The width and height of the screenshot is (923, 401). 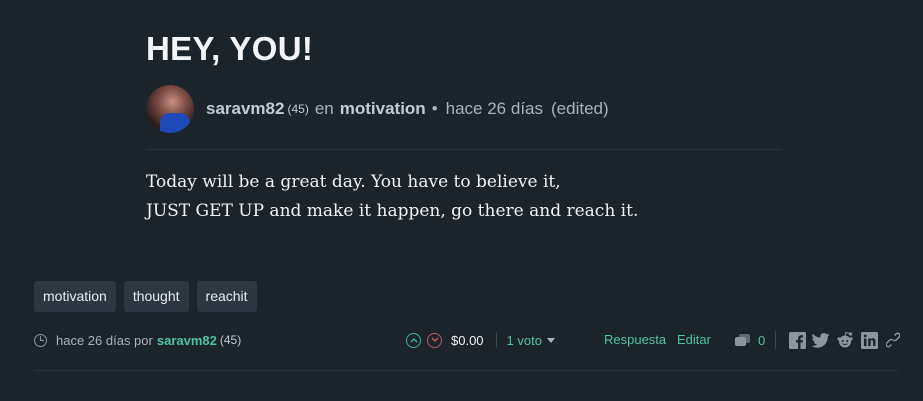 I want to click on post-title: HEY, YOU!, so click(x=230, y=48).